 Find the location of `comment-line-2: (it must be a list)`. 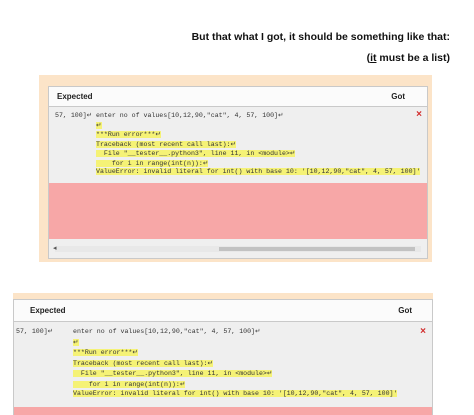

comment-line-2: (it must be a list) is located at coordinates (408, 58).